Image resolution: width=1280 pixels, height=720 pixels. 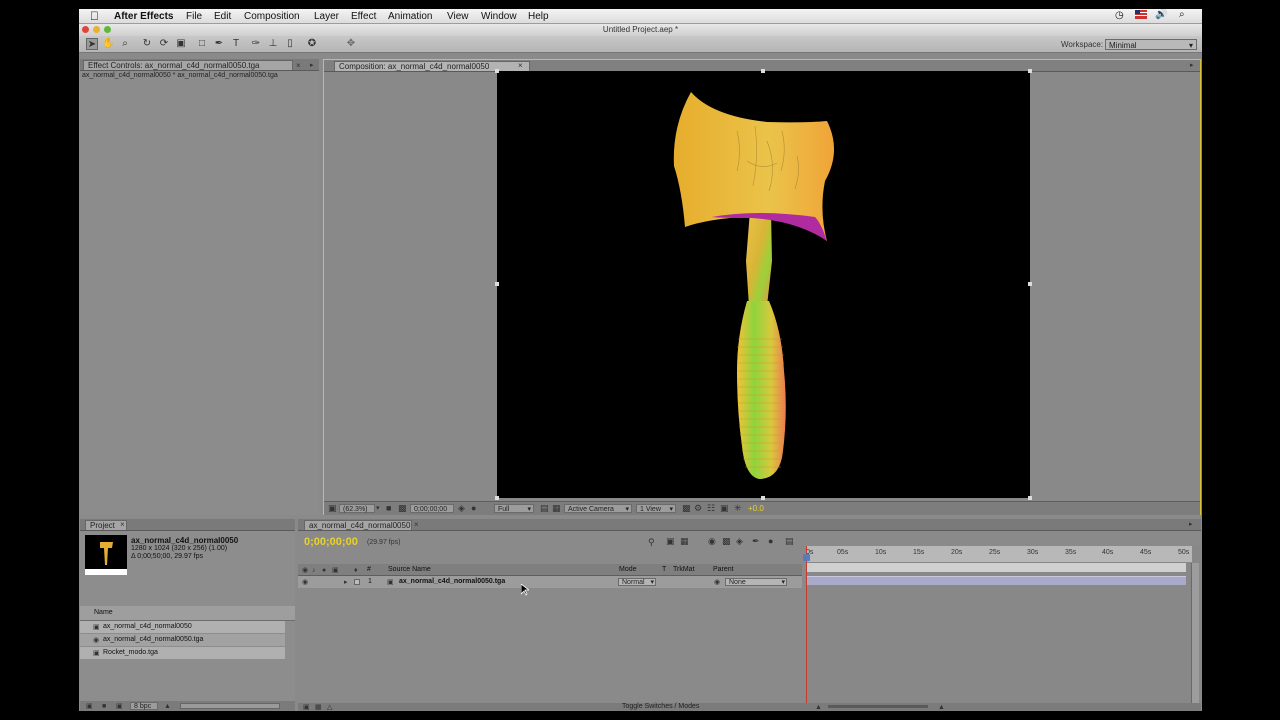 I want to click on menu-composition: Composition, so click(x=272, y=16).